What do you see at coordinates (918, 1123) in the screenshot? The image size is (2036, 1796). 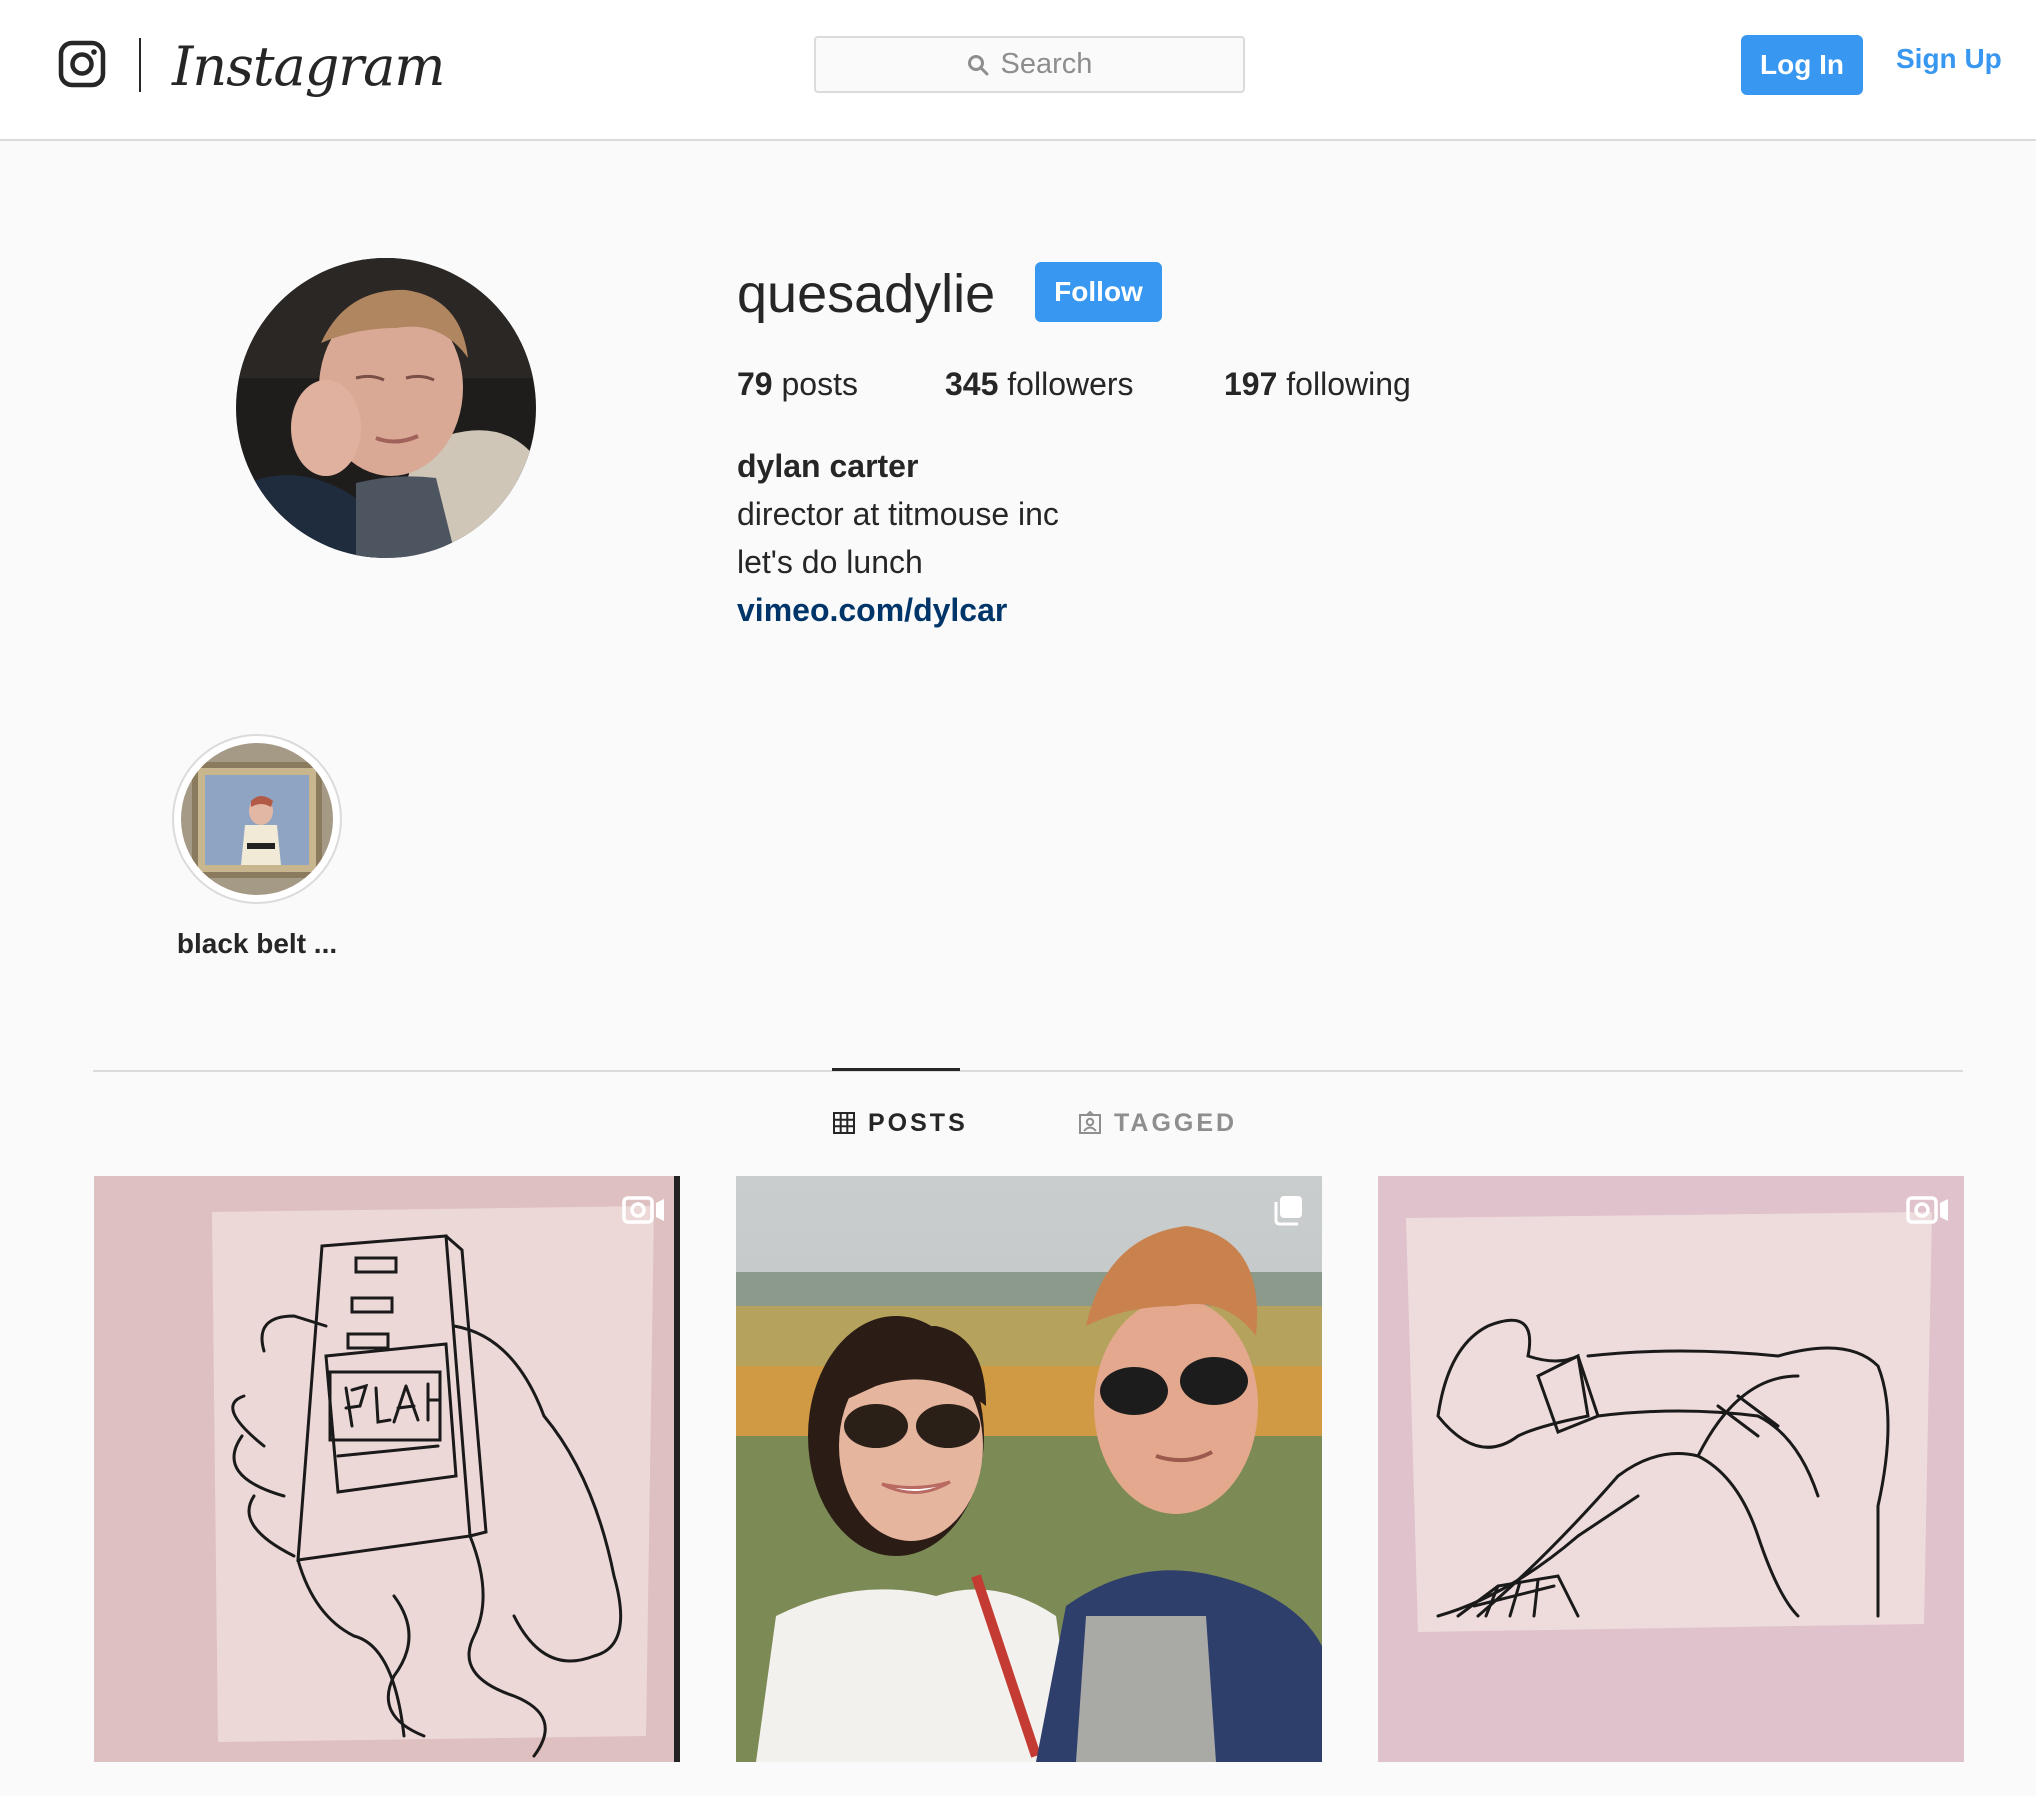 I see `tab-label: POSTS` at bounding box center [918, 1123].